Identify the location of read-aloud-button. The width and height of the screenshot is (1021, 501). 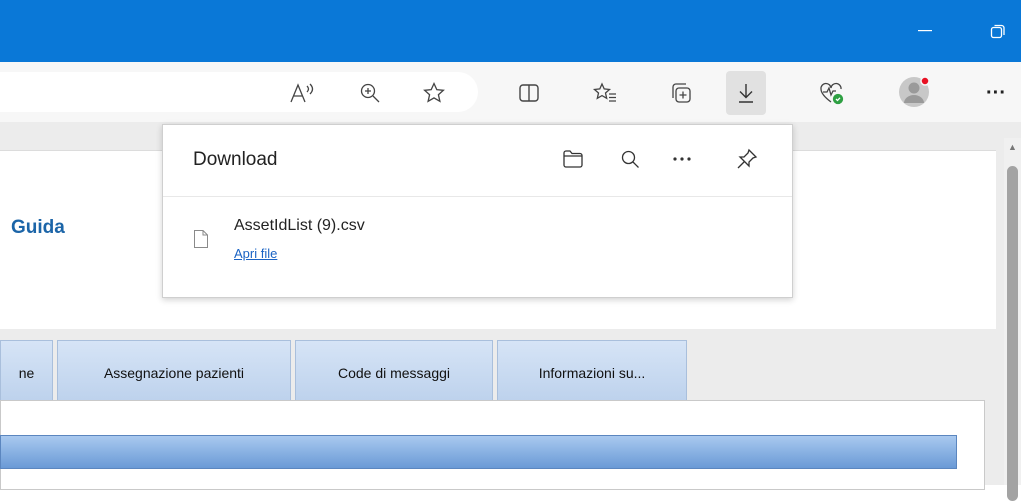
(302, 93).